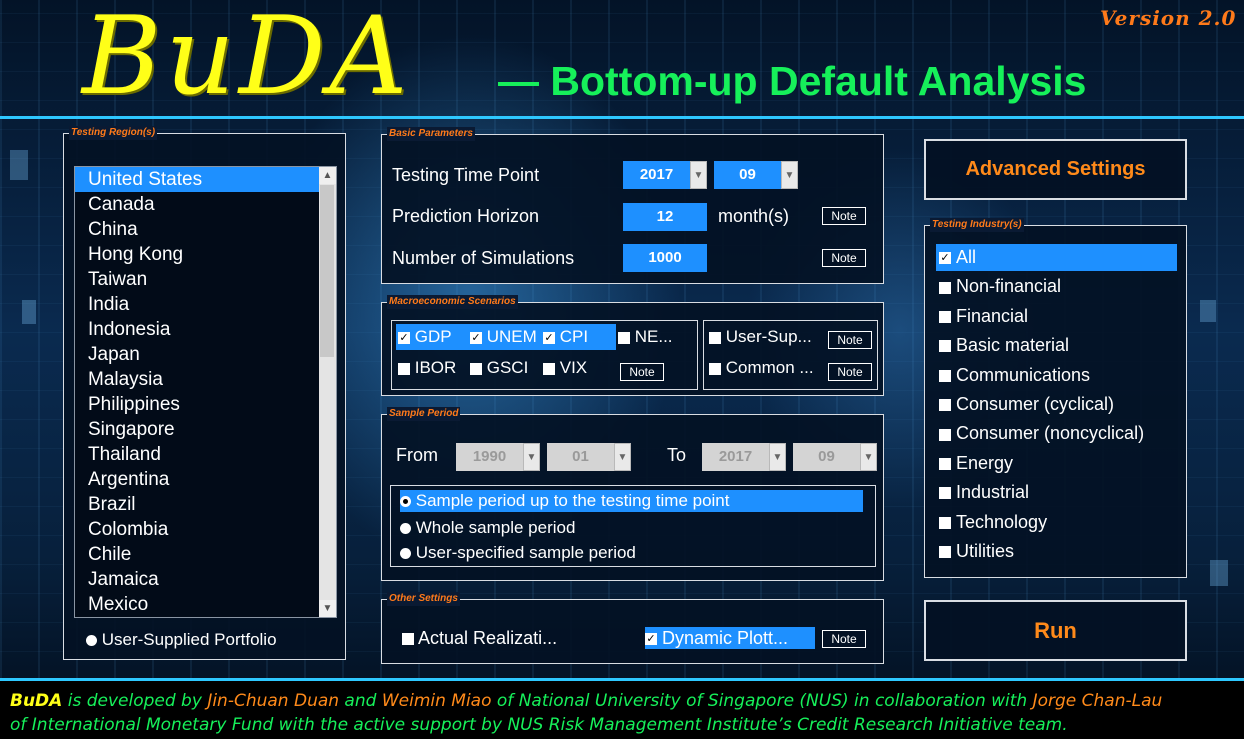 This screenshot has height=739, width=1244. Describe the element at coordinates (327, 271) in the screenshot. I see `scroll-thumb` at that location.